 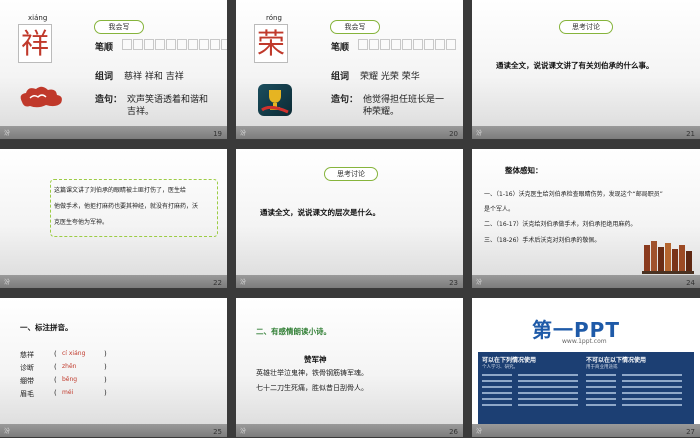 What do you see at coordinates (35, 43) in the screenshot?
I see `character-box: 祥` at bounding box center [35, 43].